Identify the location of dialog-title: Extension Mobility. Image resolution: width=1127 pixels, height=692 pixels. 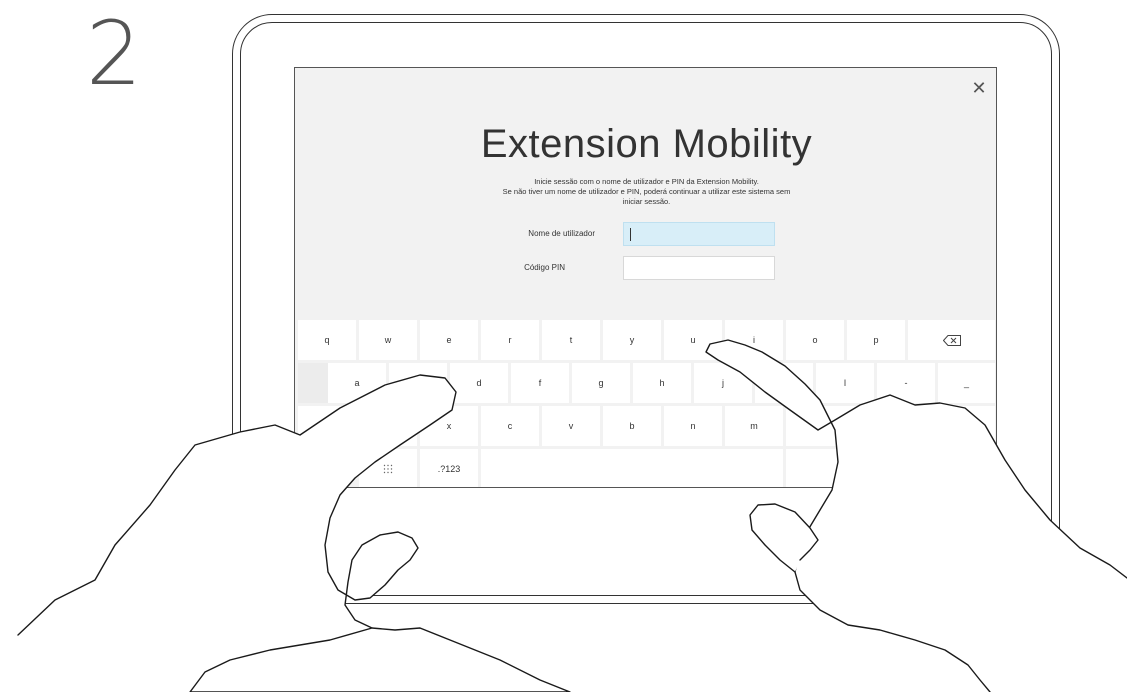
(646, 144).